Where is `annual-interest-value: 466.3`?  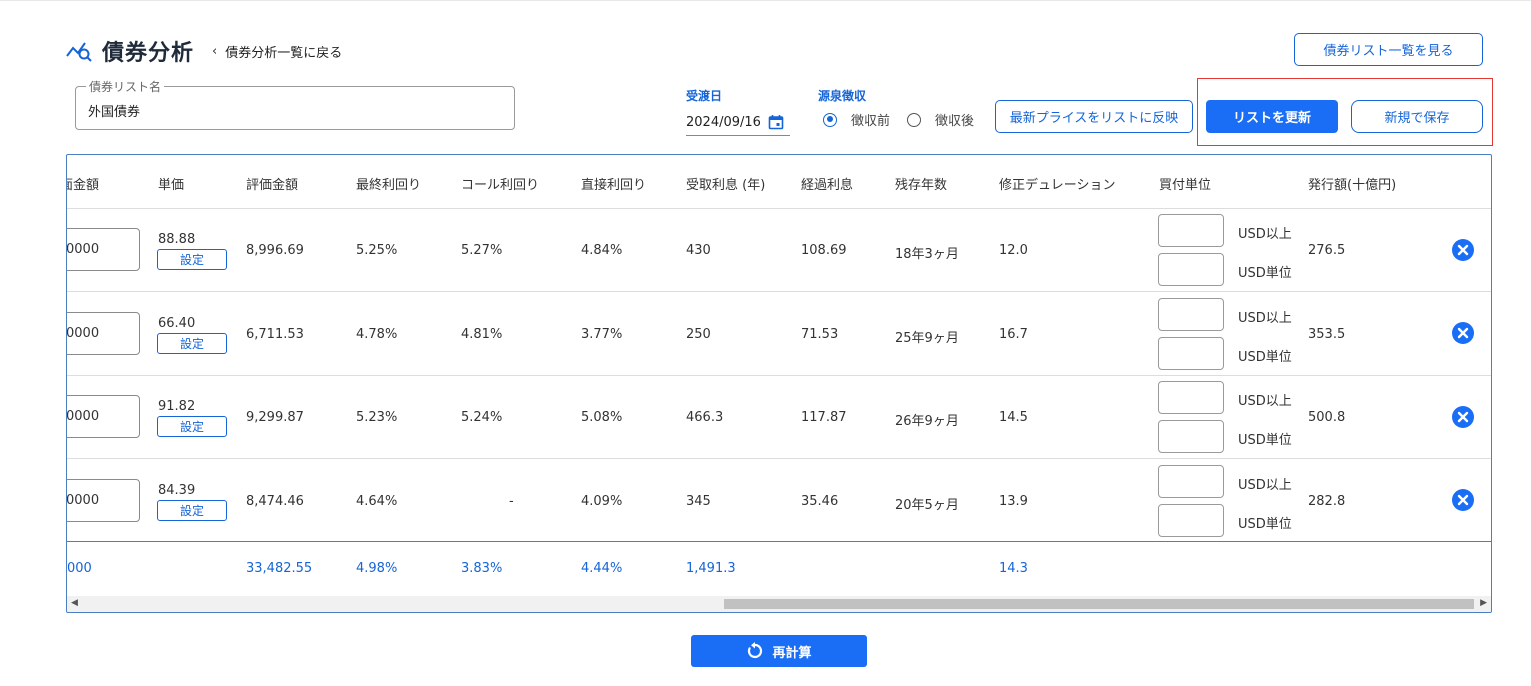
annual-interest-value: 466.3 is located at coordinates (705, 417).